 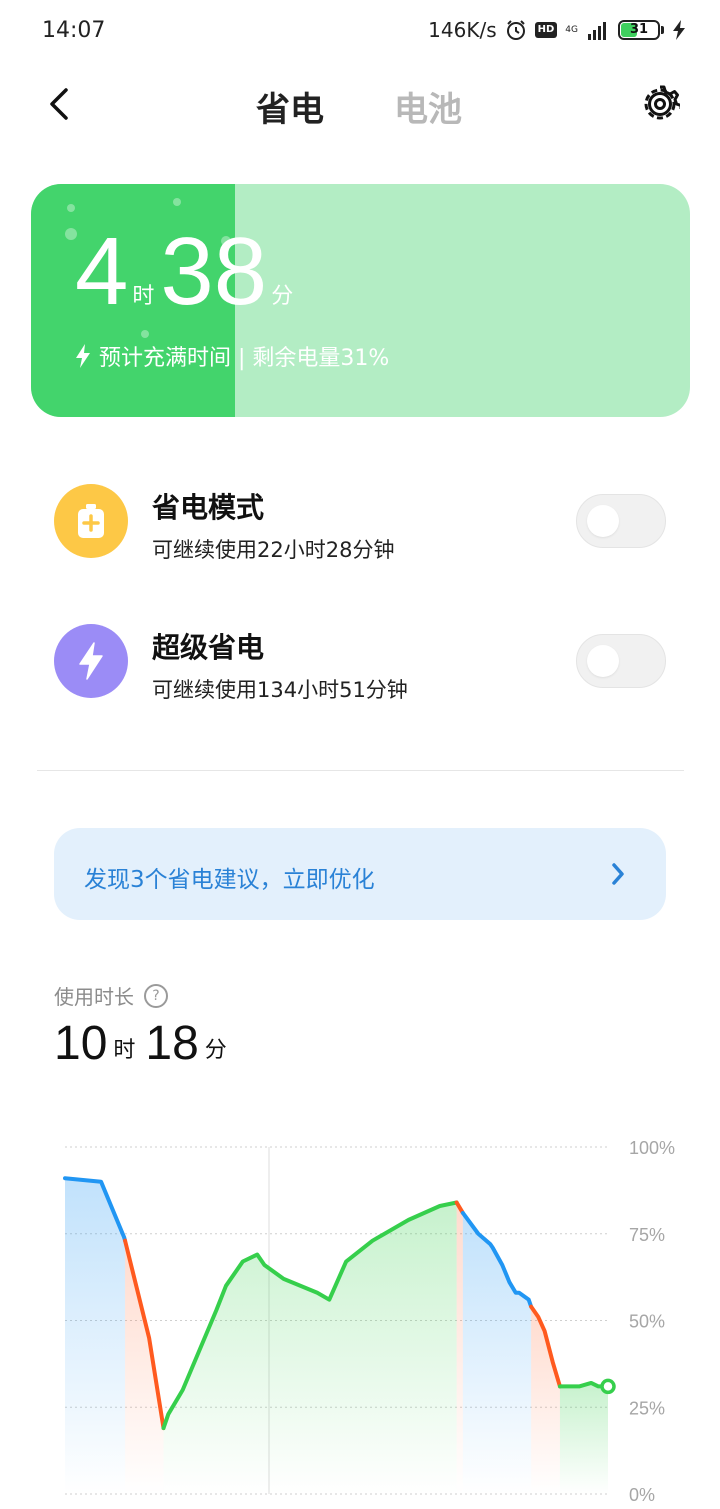 What do you see at coordinates (214, 271) in the screenshot?
I see `minutes-value: 38` at bounding box center [214, 271].